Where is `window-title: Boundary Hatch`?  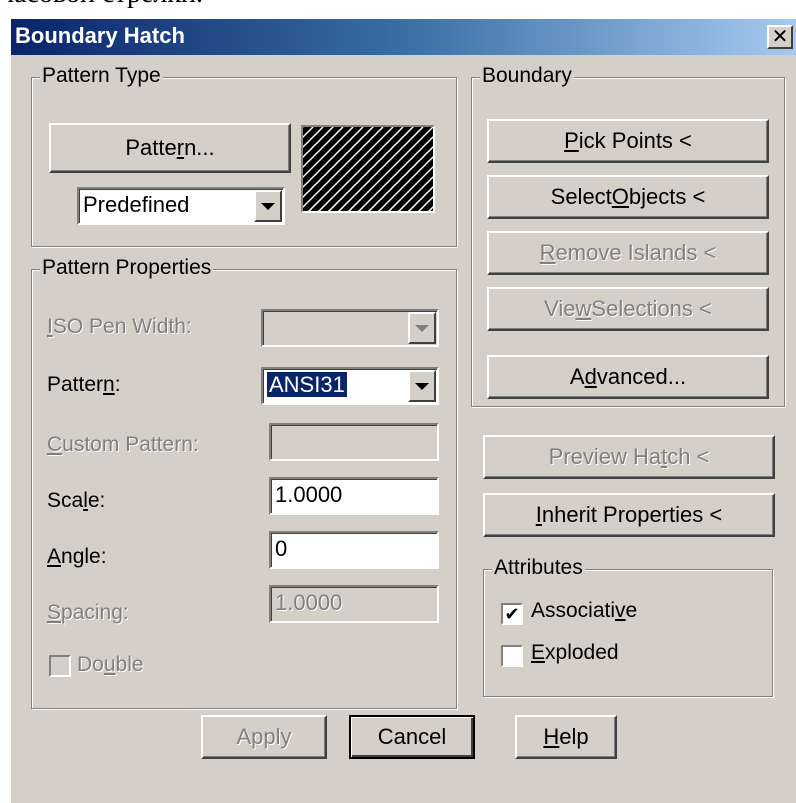 window-title: Boundary Hatch is located at coordinates (100, 35).